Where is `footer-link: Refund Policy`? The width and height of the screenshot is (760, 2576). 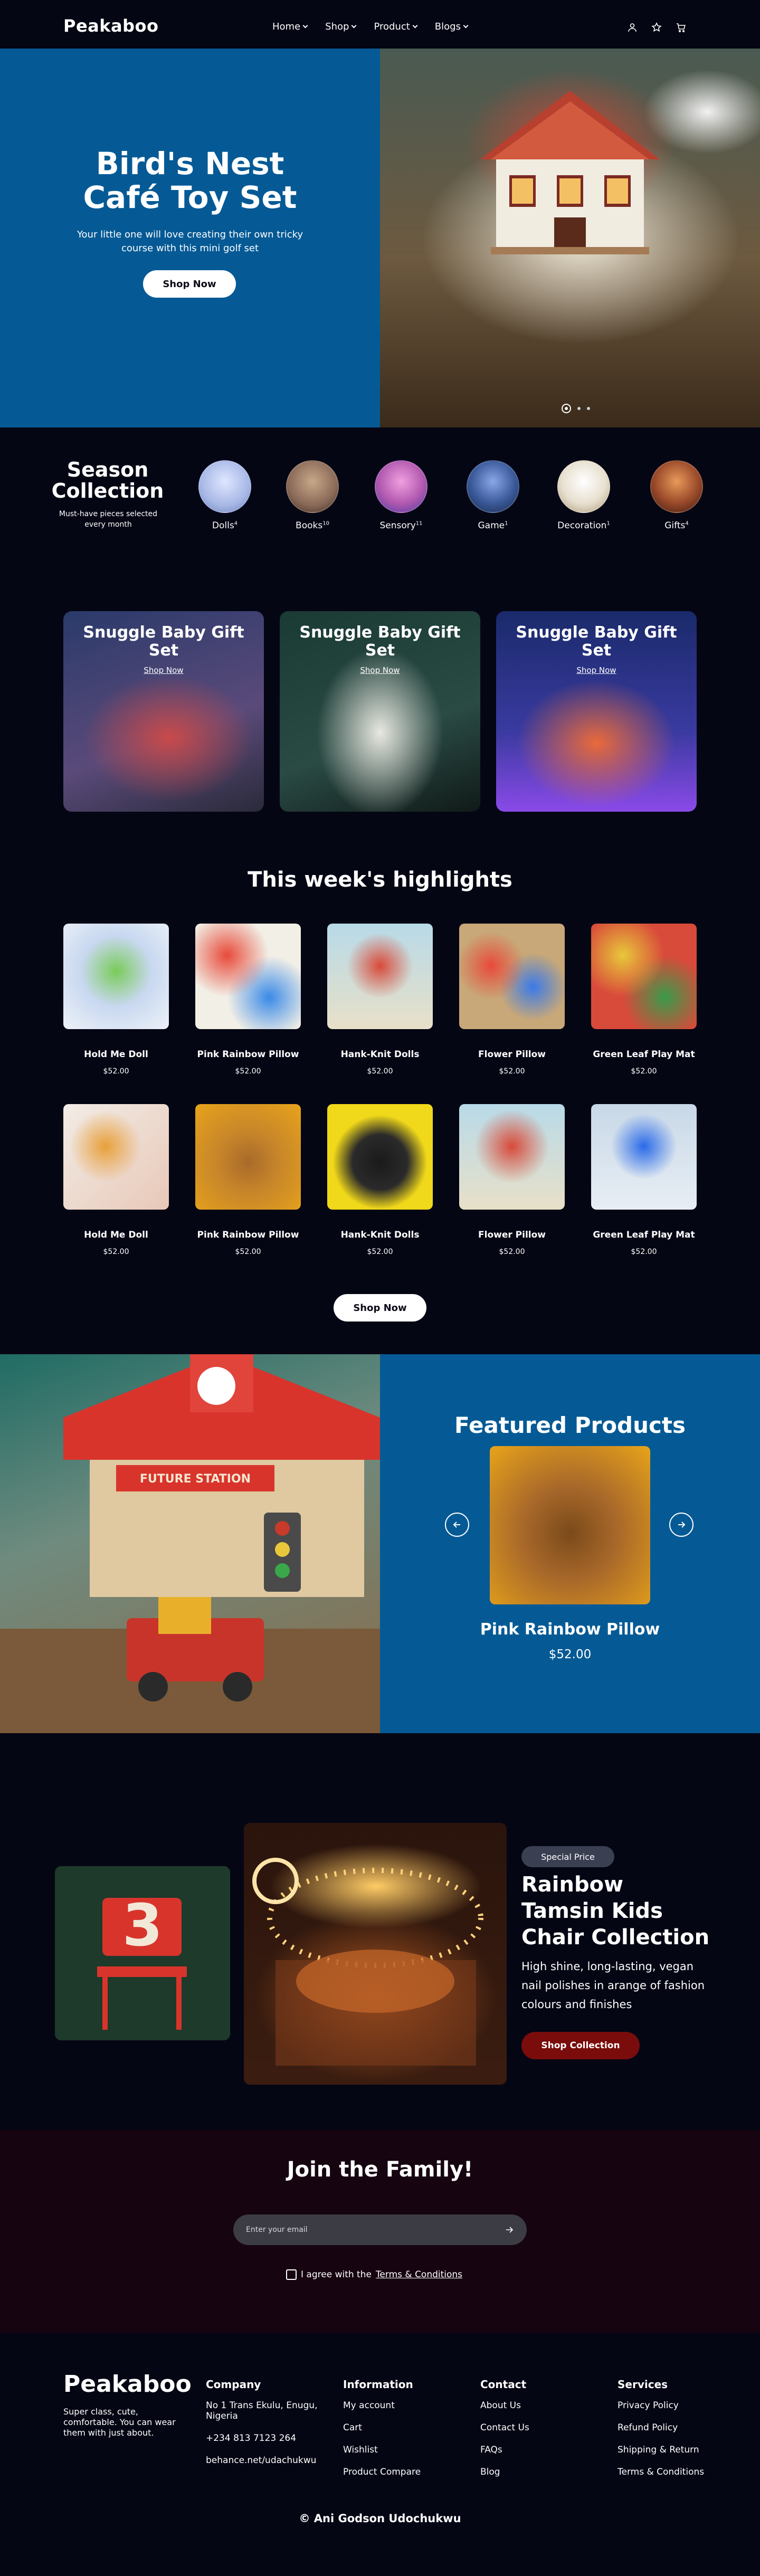
footer-link: Refund Policy is located at coordinates (683, 2427).